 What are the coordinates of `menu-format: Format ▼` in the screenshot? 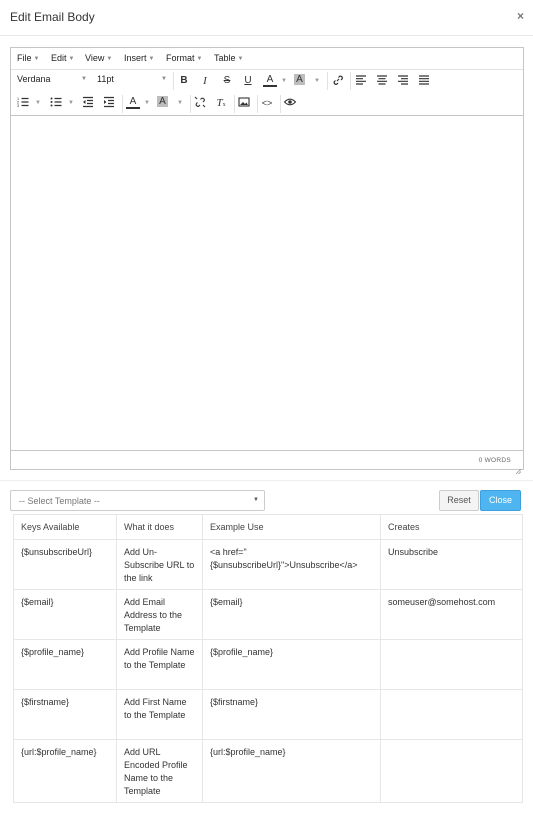 It's located at (184, 58).